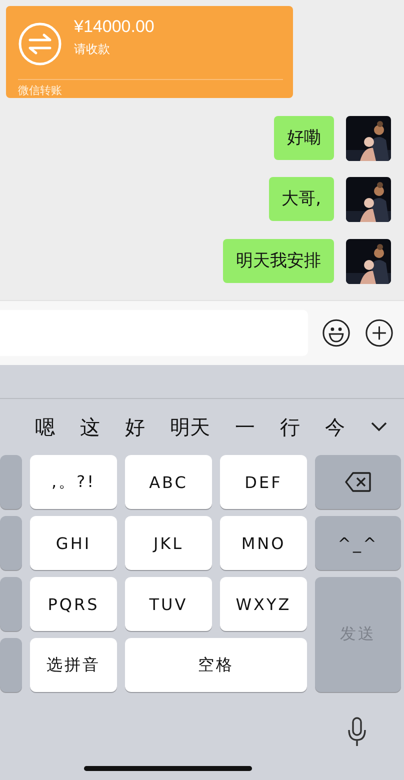  Describe the element at coordinates (263, 604) in the screenshot. I see `keyboard-key: WXYZ` at that location.